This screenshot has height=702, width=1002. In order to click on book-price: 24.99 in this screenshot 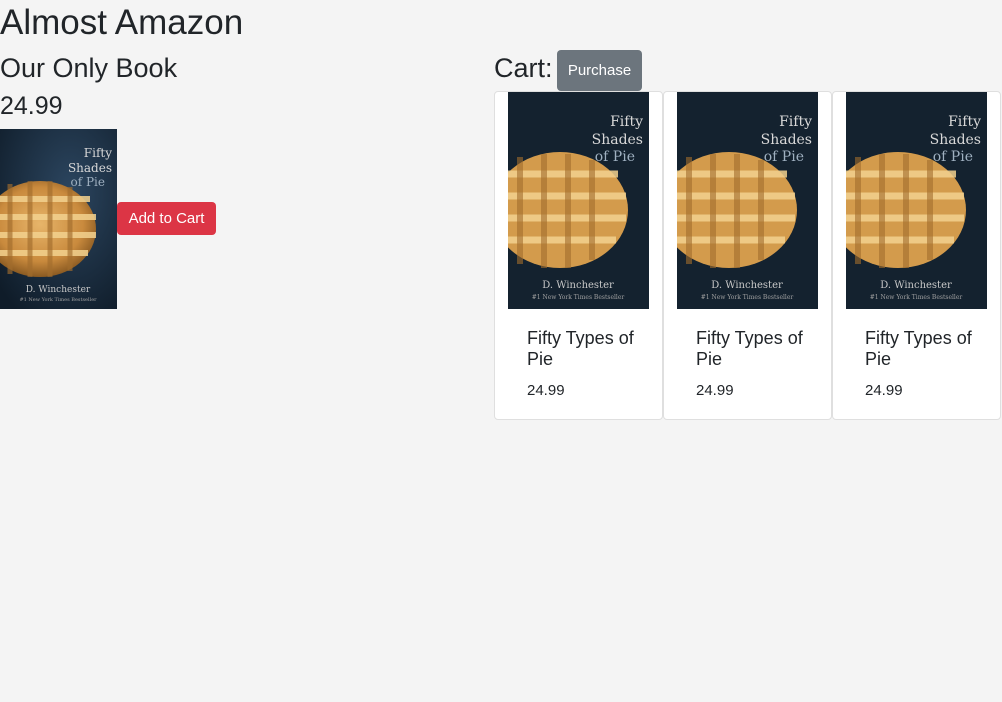, I will do `click(31, 106)`.